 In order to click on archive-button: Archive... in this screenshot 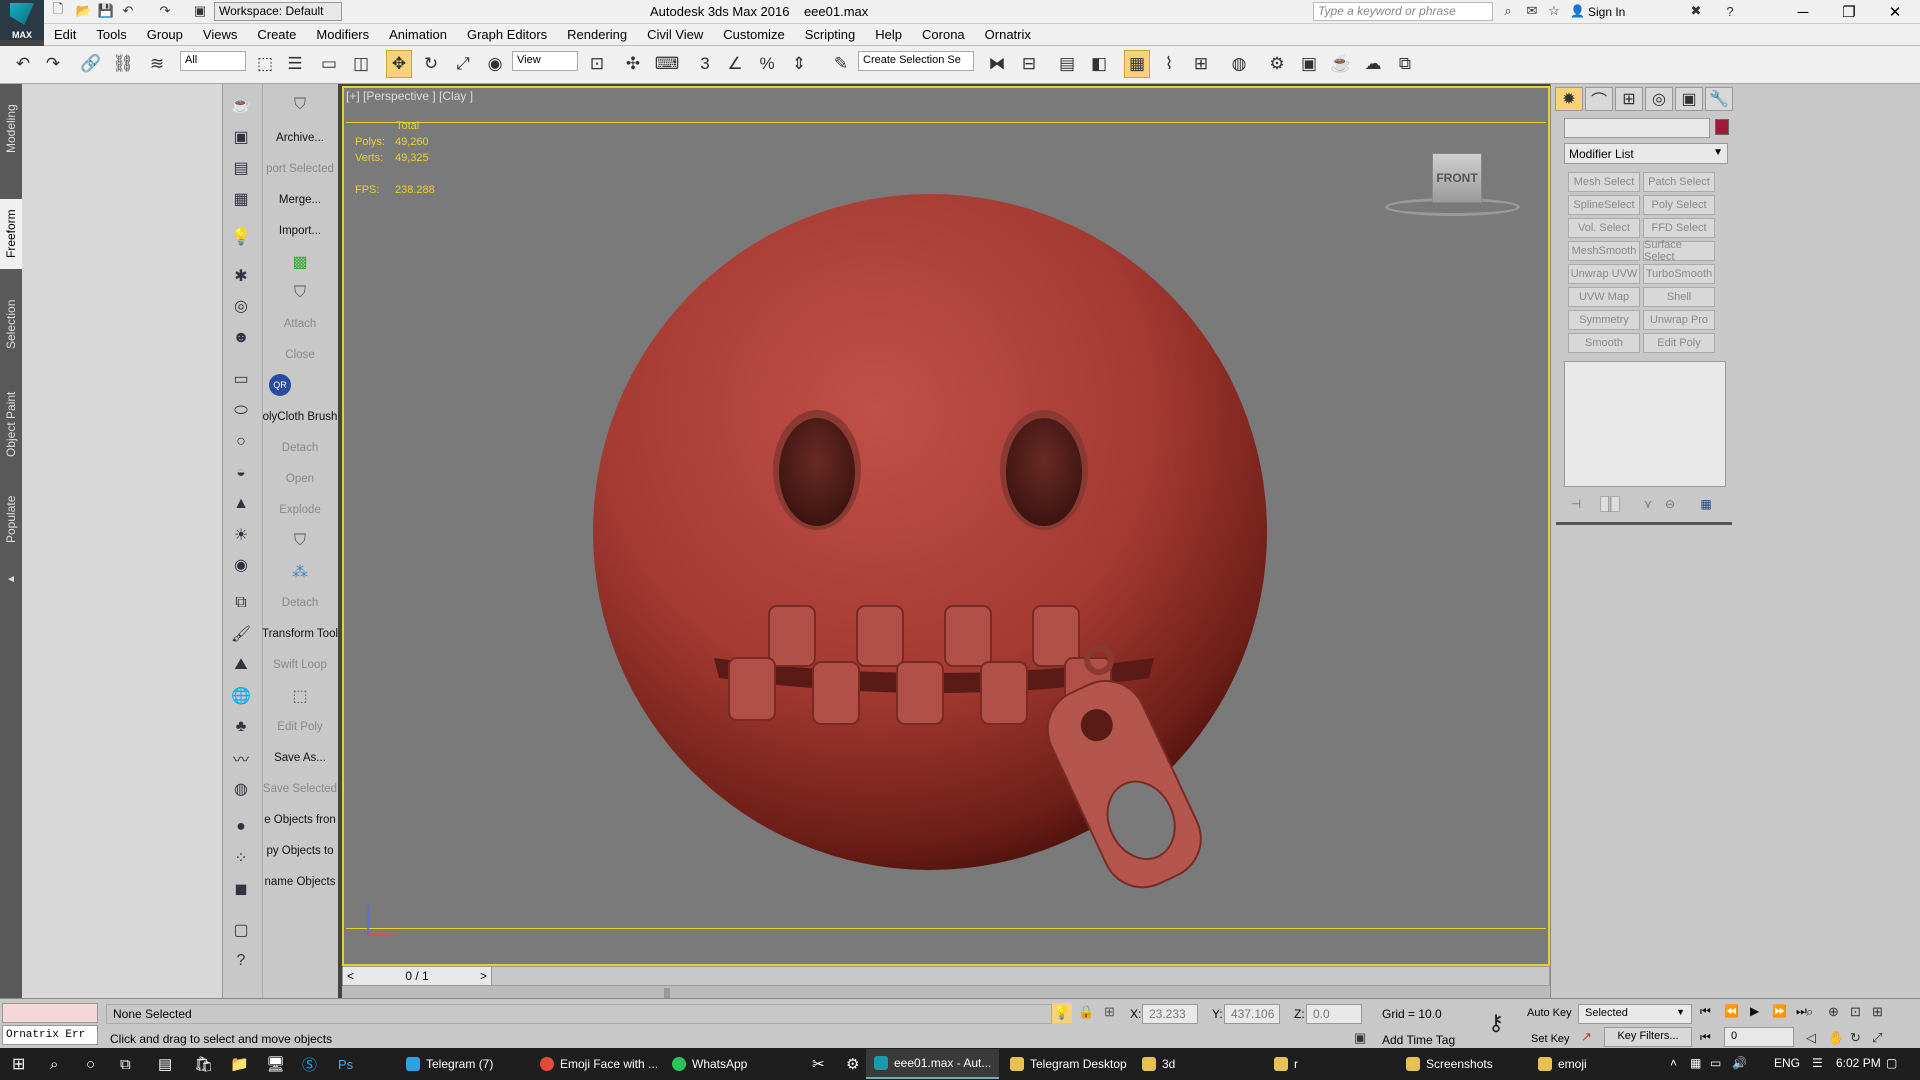, I will do `click(300, 138)`.